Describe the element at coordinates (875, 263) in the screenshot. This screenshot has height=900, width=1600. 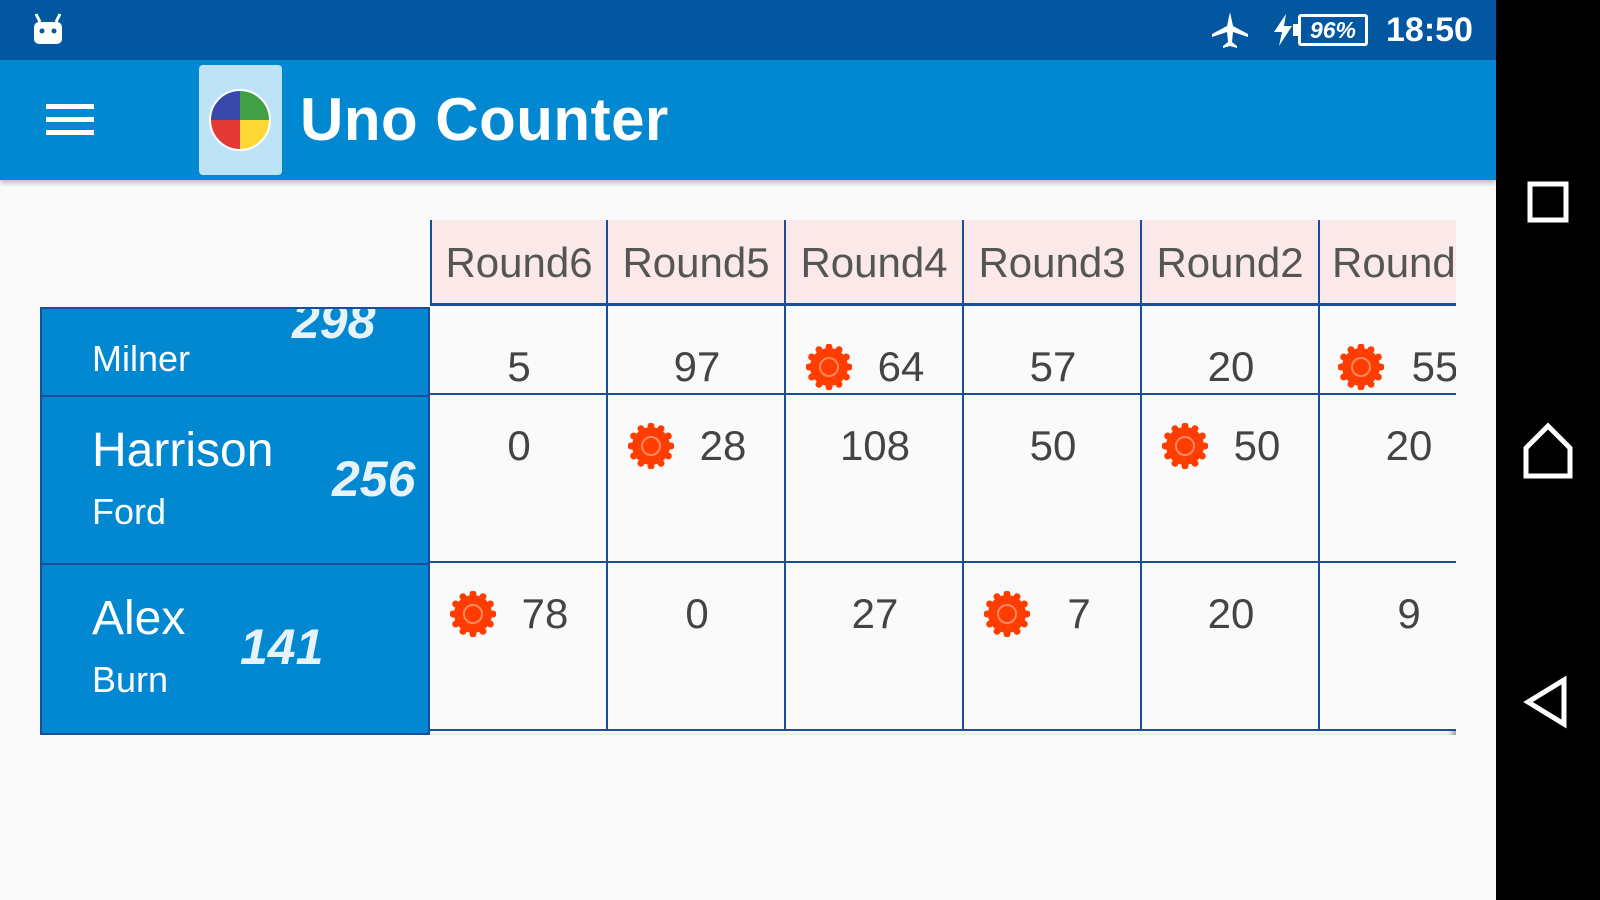
I see `round-header: Round4` at that location.